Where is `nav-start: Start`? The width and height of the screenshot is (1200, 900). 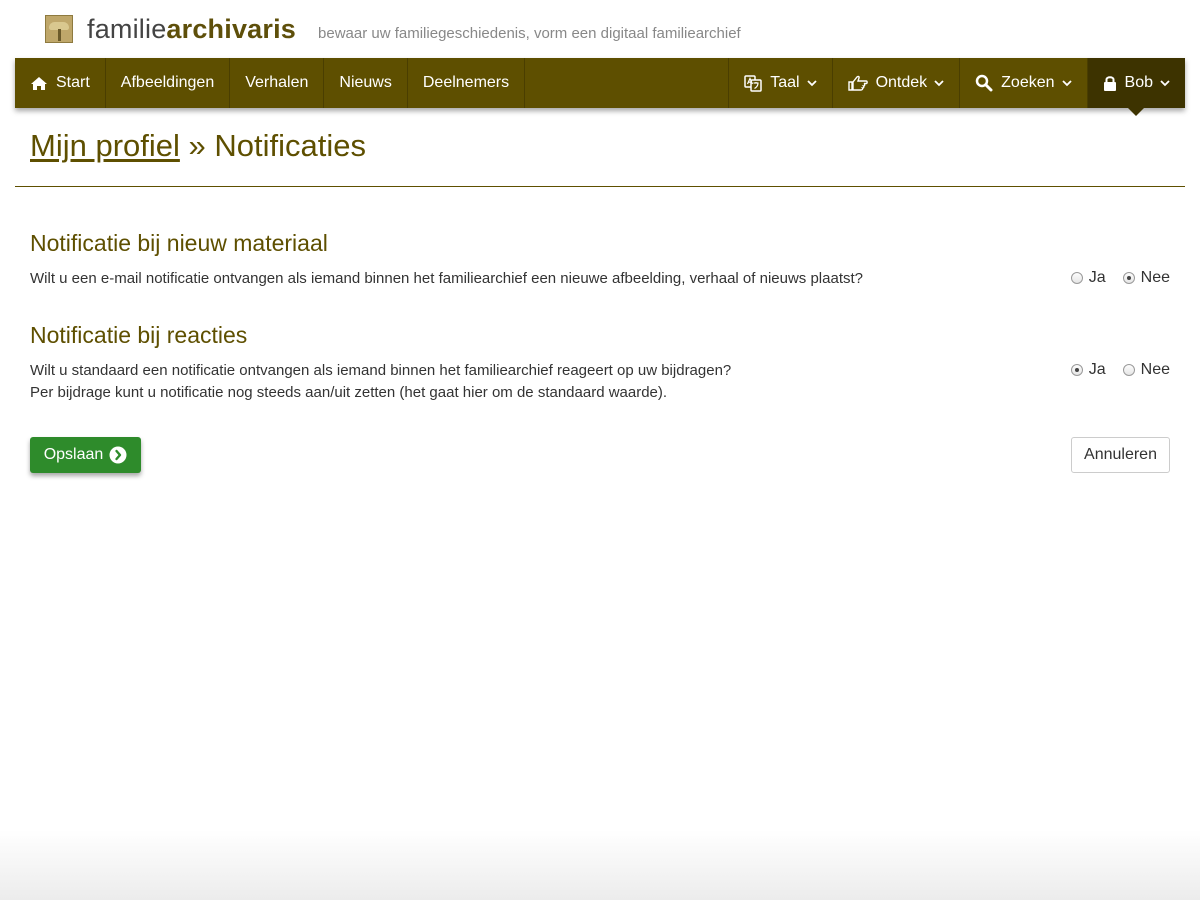 nav-start: Start is located at coordinates (60, 83).